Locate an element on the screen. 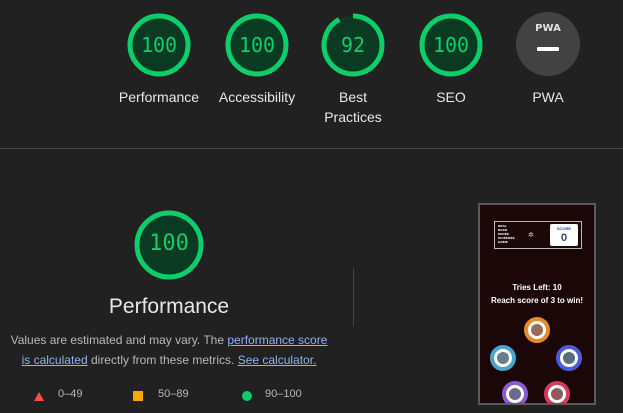 This screenshot has width=623, height=413. pwa-badge-icon is located at coordinates (548, 44).